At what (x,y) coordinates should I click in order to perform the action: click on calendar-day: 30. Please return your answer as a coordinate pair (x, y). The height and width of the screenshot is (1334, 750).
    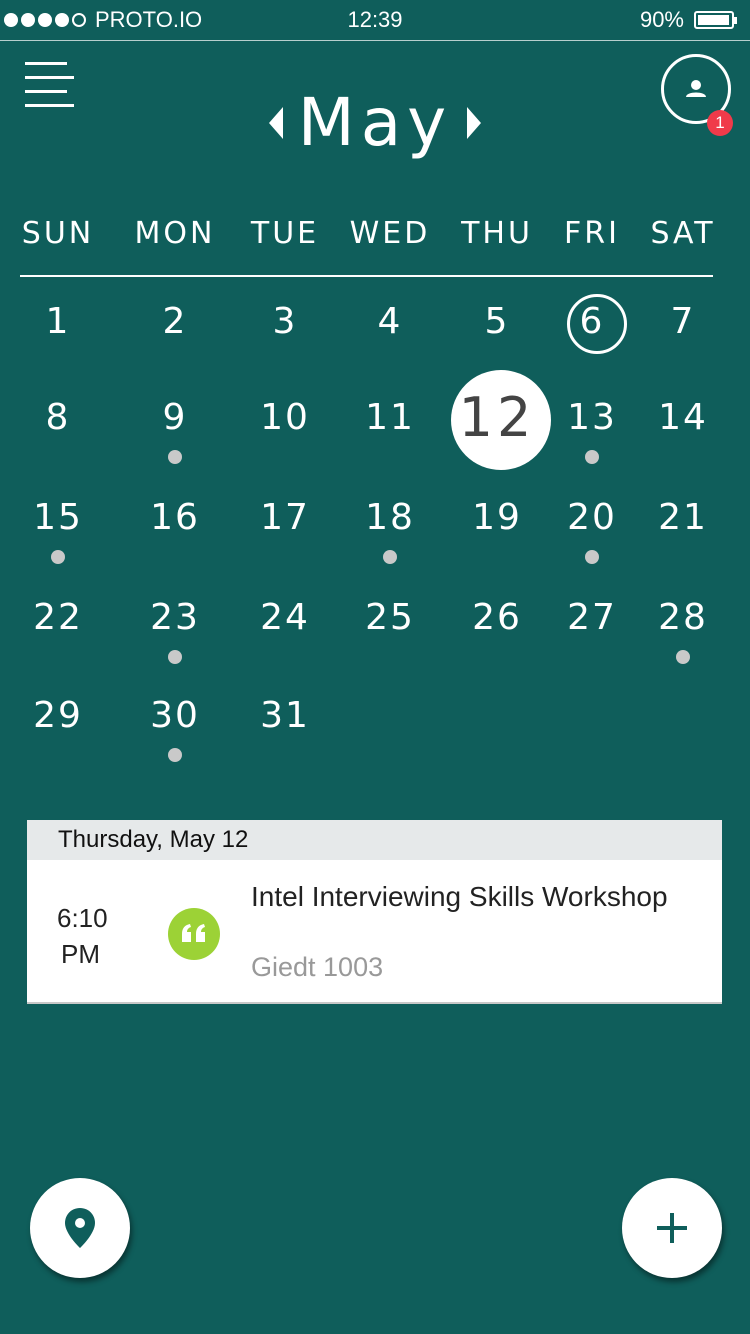
    Looking at the image, I should click on (175, 732).